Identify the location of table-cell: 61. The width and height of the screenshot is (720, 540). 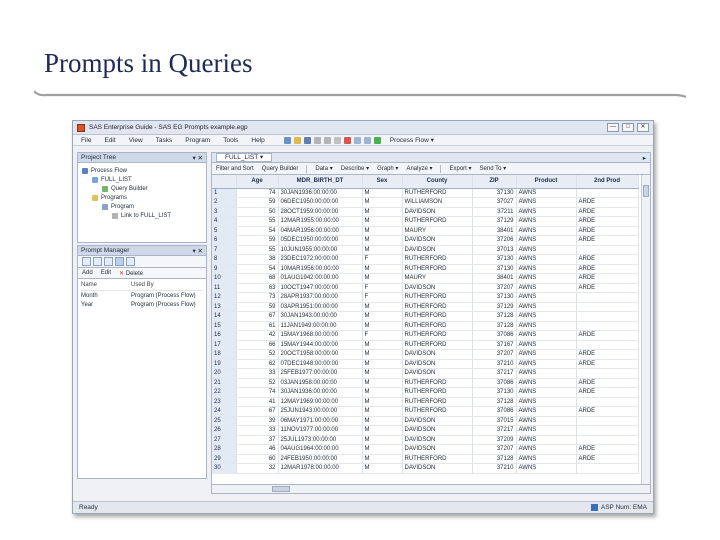
(257, 326).